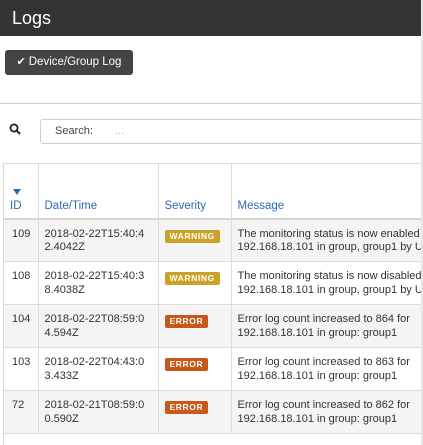  Describe the element at coordinates (323, 319) in the screenshot. I see `message-line: Error log count increased to 864 for` at that location.